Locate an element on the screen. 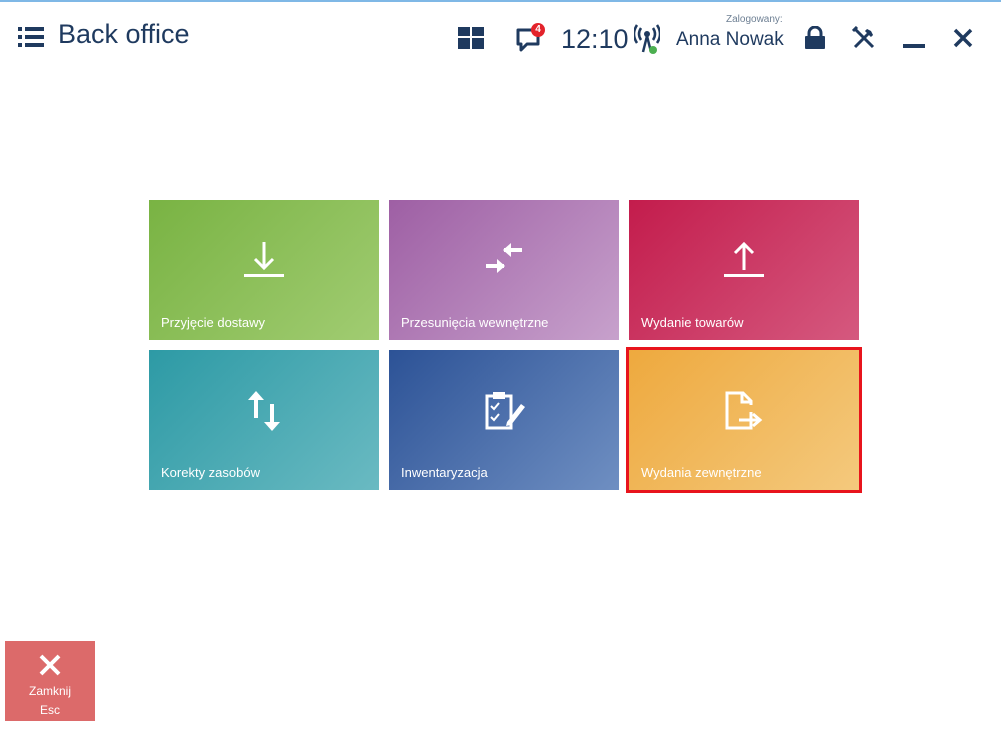 This screenshot has width=1001, height=729. tile-label: Wydania zewnętrzne is located at coordinates (701, 472).